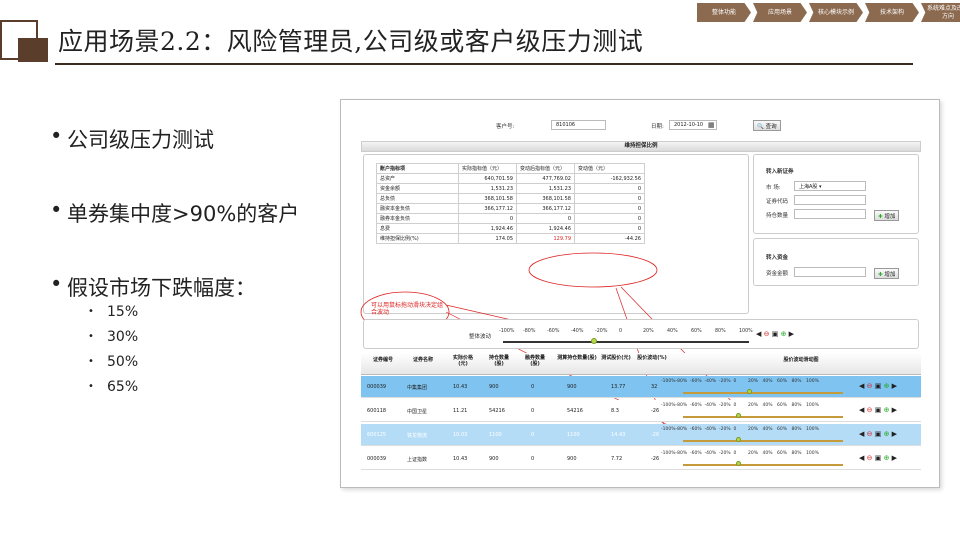 The image size is (960, 540). I want to click on fund-amount-input, so click(830, 272).